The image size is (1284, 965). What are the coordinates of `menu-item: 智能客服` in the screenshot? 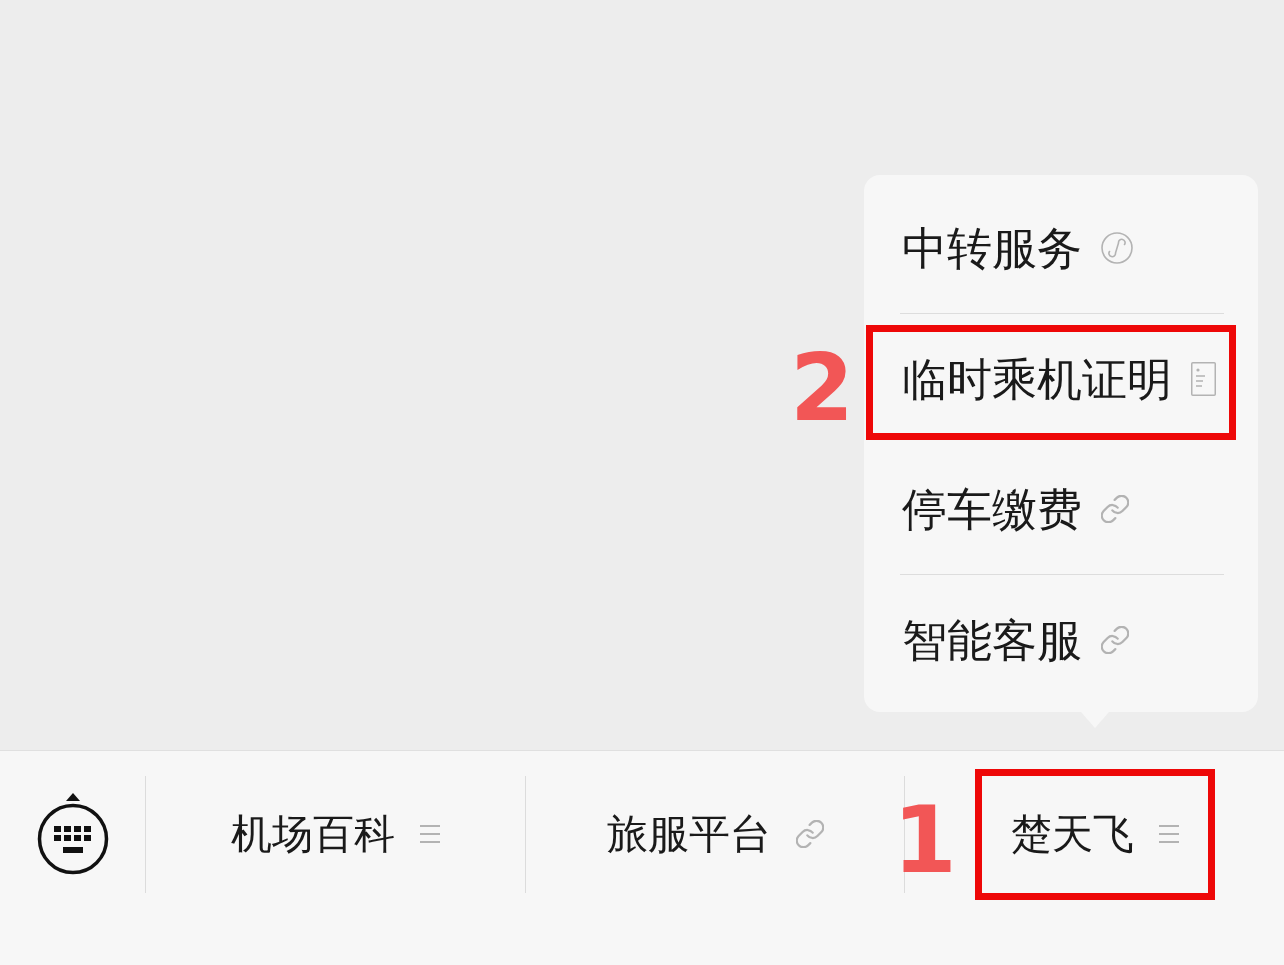 It's located at (1061, 640).